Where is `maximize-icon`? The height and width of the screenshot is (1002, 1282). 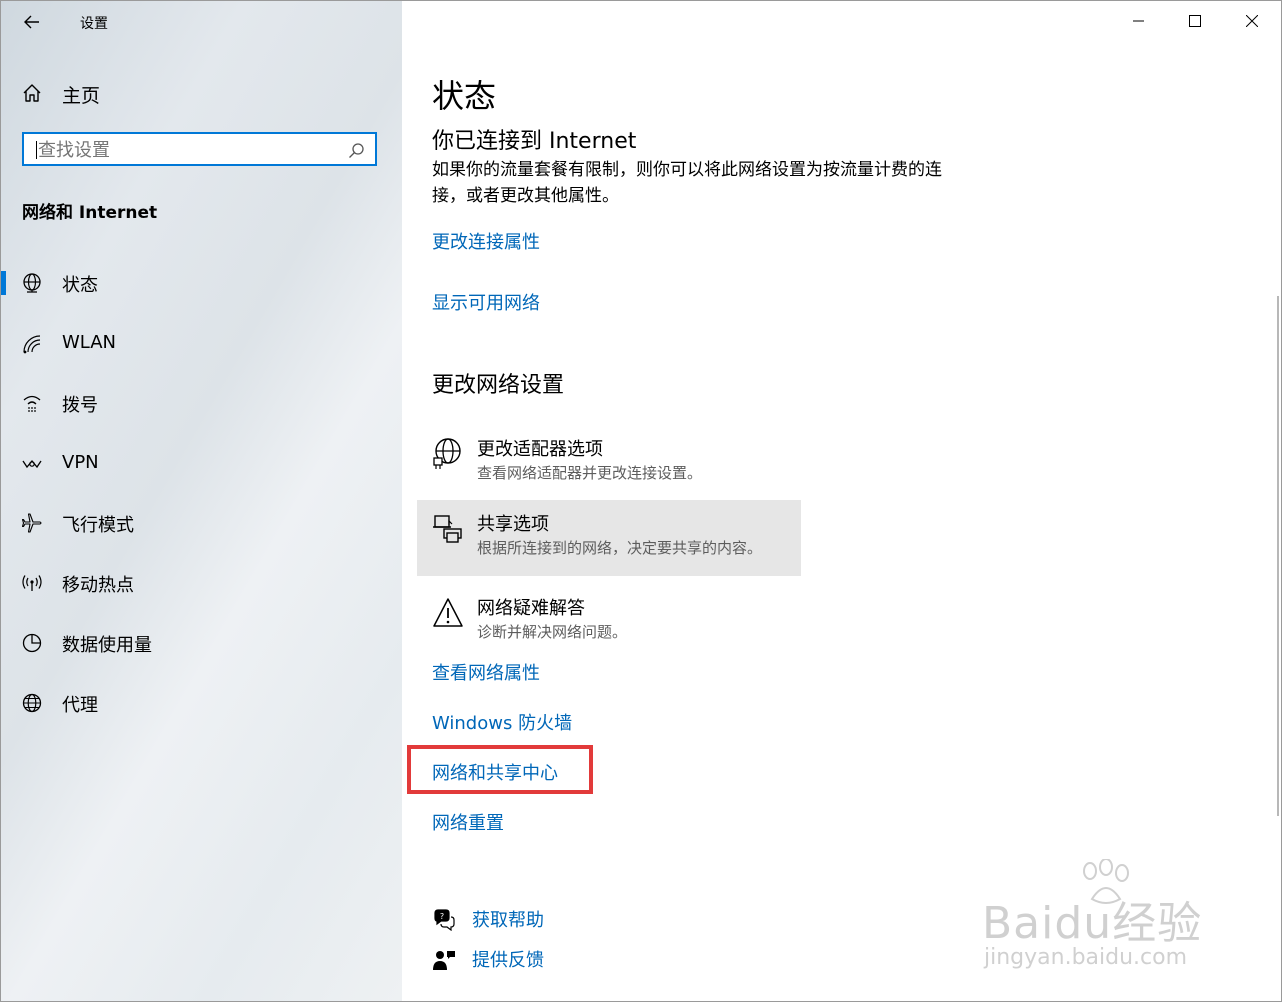
maximize-icon is located at coordinates (1195, 21).